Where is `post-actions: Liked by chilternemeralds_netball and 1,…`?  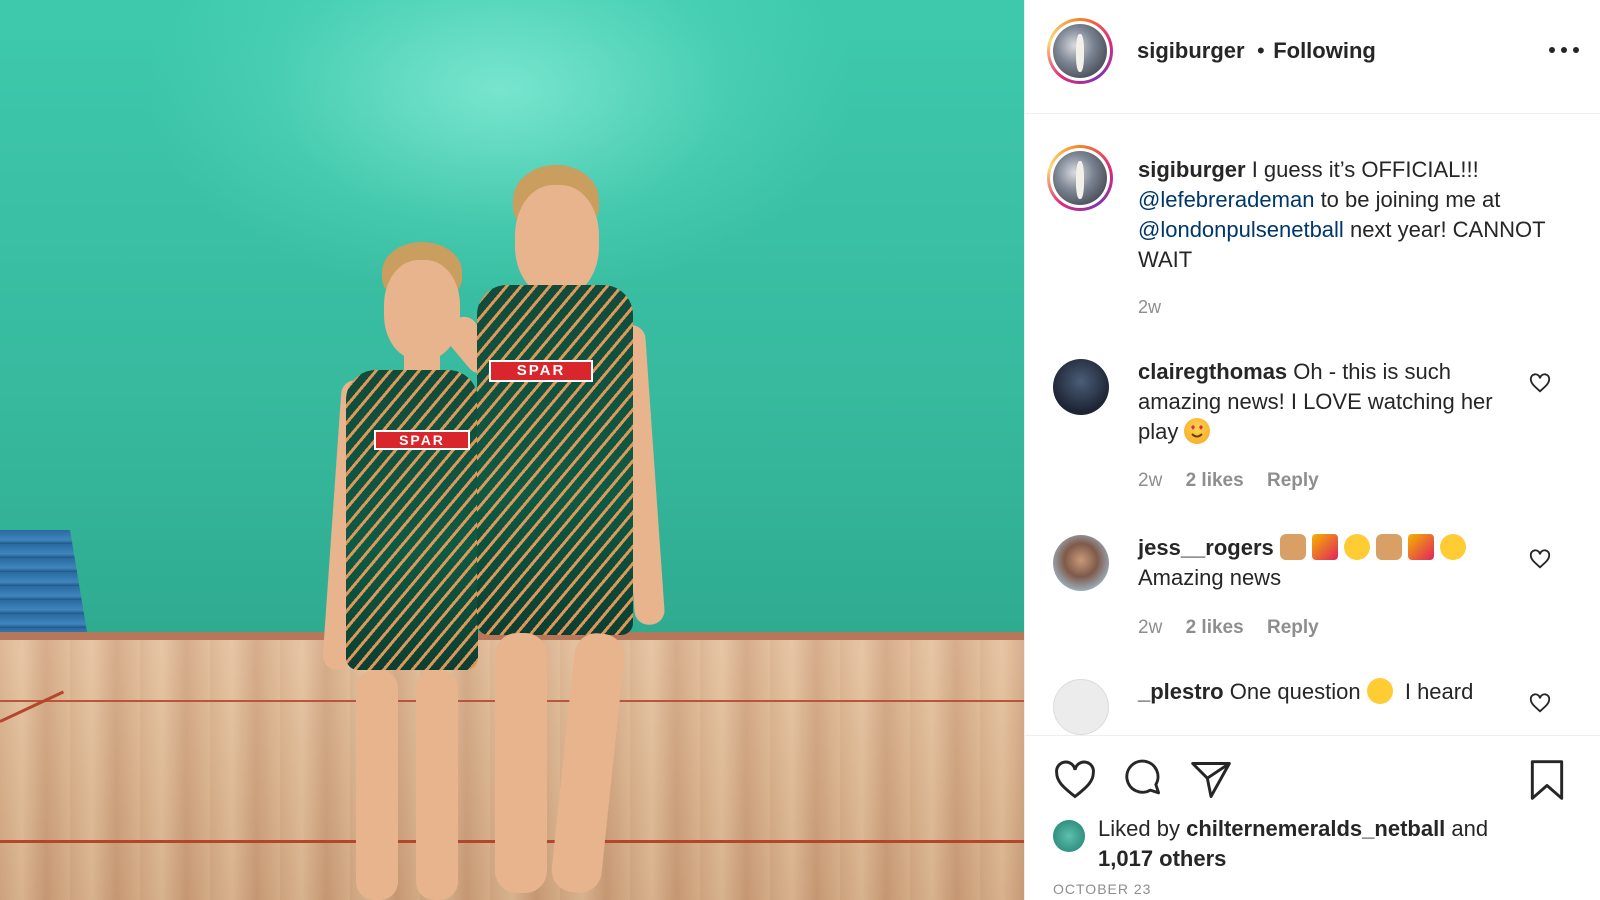
post-actions: Liked by chilternemeralds_netball and 1,… is located at coordinates (1312, 817).